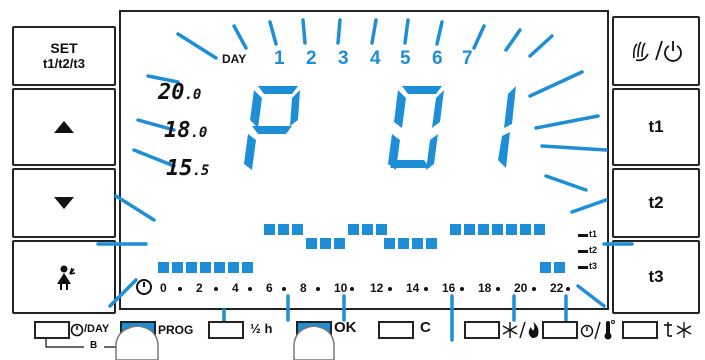 Image resolution: width=705 pixels, height=360 pixels. Describe the element at coordinates (225, 342) in the screenshot. I see `finger-pointers` at that location.